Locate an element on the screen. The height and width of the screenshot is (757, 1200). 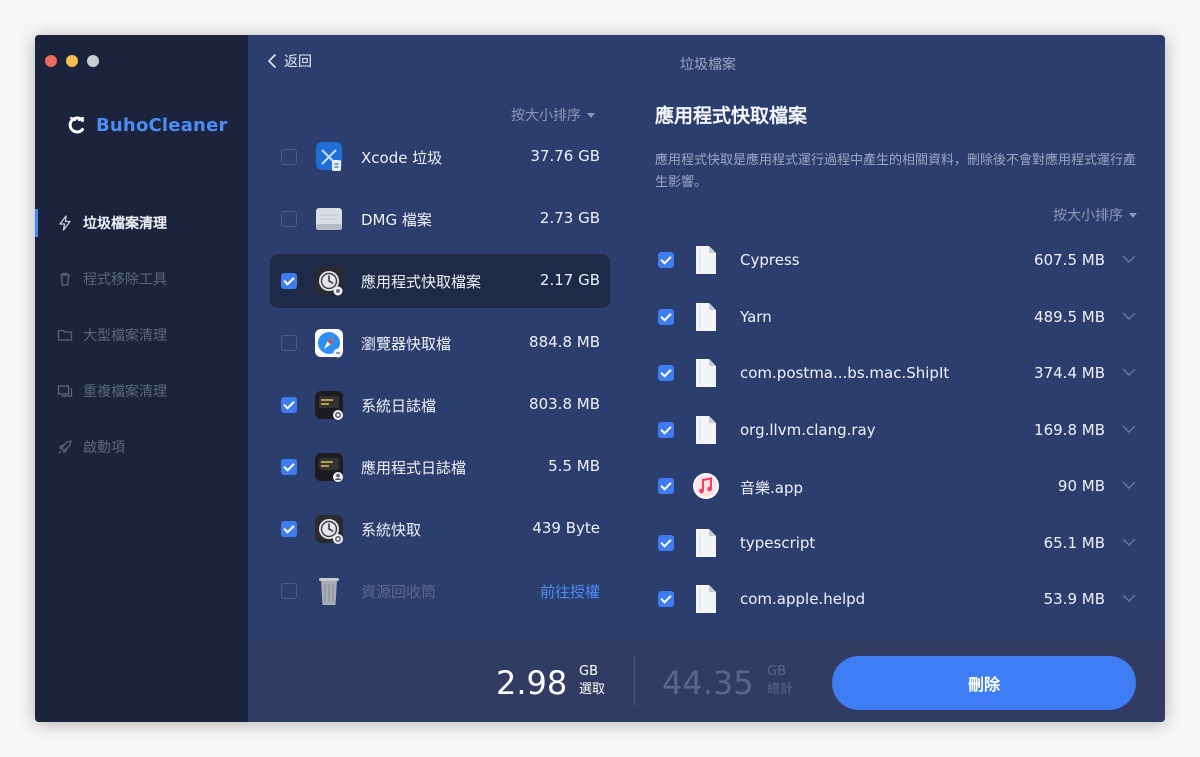
zoom-window-button is located at coordinates (93, 61).